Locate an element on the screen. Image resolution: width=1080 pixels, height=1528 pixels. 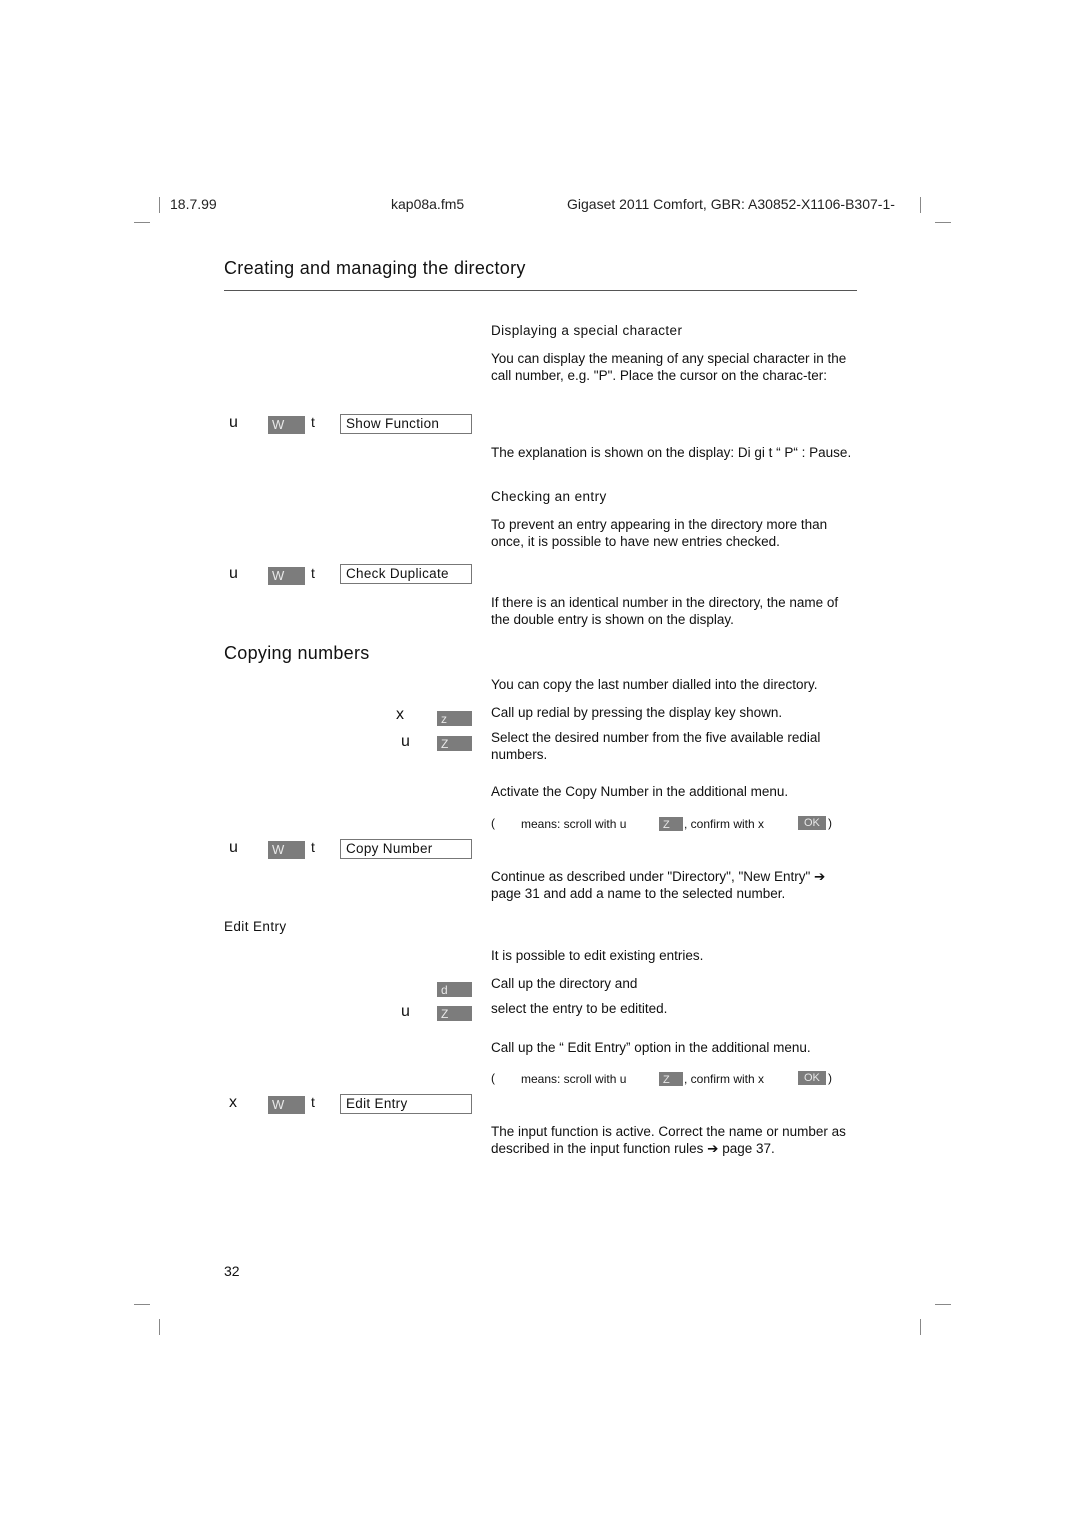
title-rule is located at coordinates (540, 290).